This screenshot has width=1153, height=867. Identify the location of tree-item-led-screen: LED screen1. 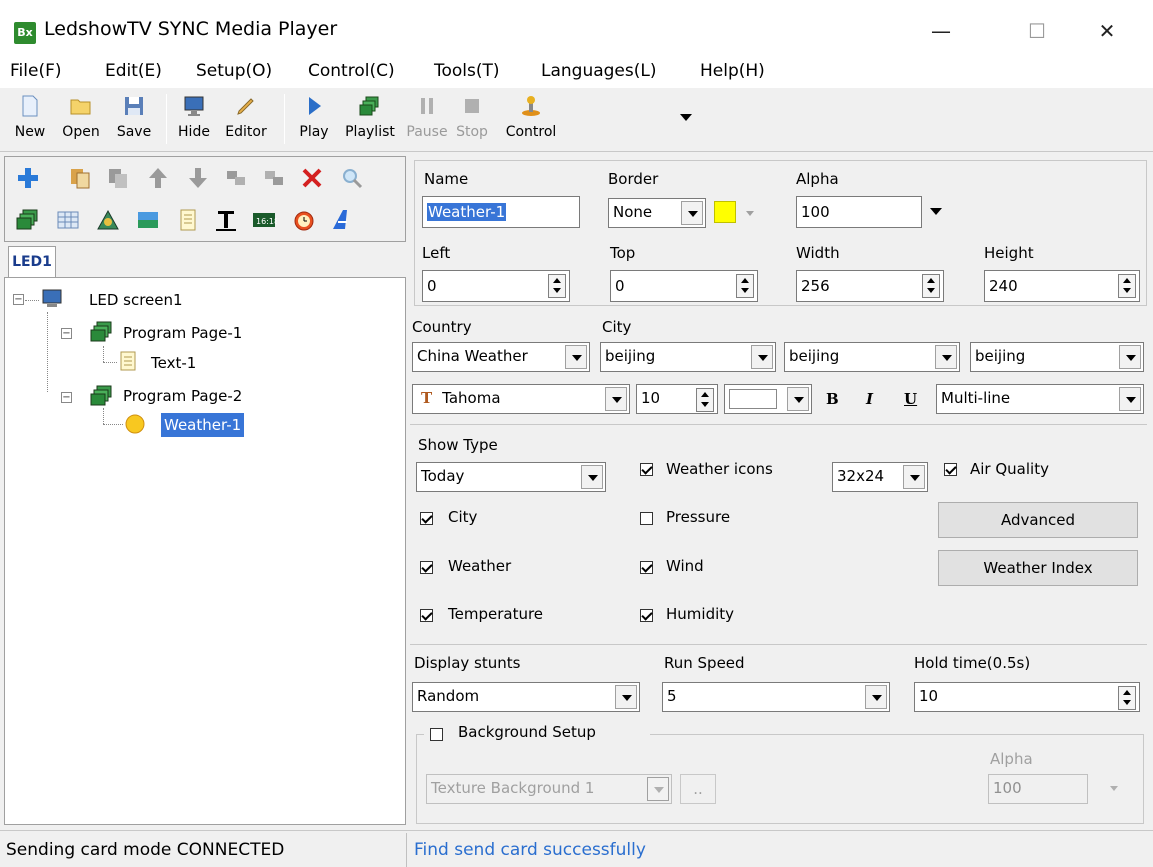
(136, 300).